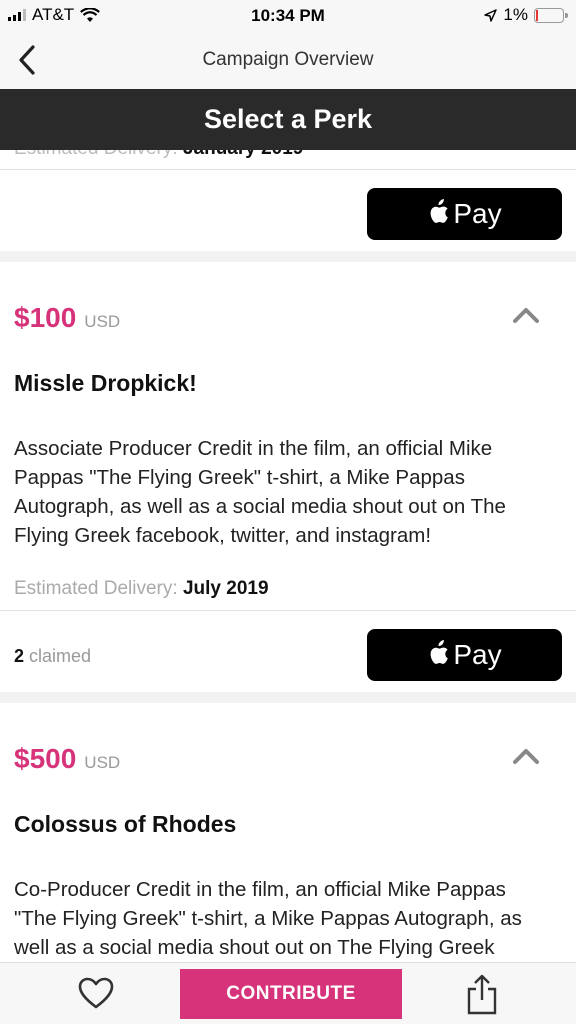 The height and width of the screenshot is (1024, 576). Describe the element at coordinates (141, 588) in the screenshot. I see `perk-delivery: Estimated Delivery: July 2019` at that location.